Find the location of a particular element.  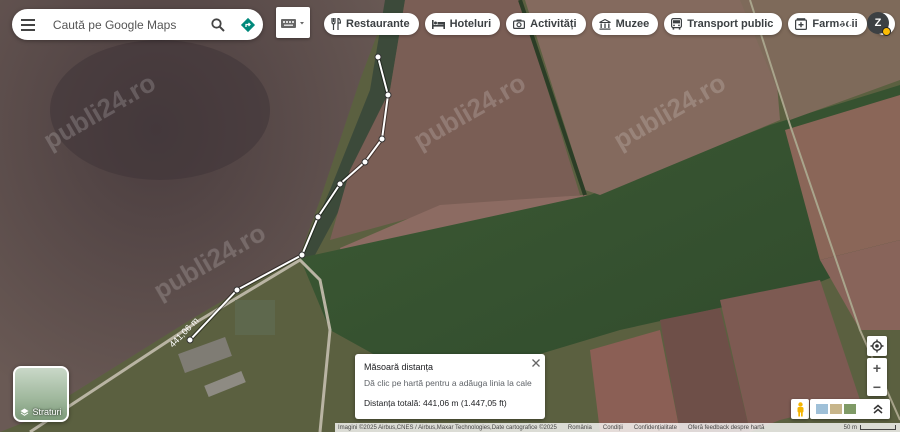

directions-button is located at coordinates (247, 24).